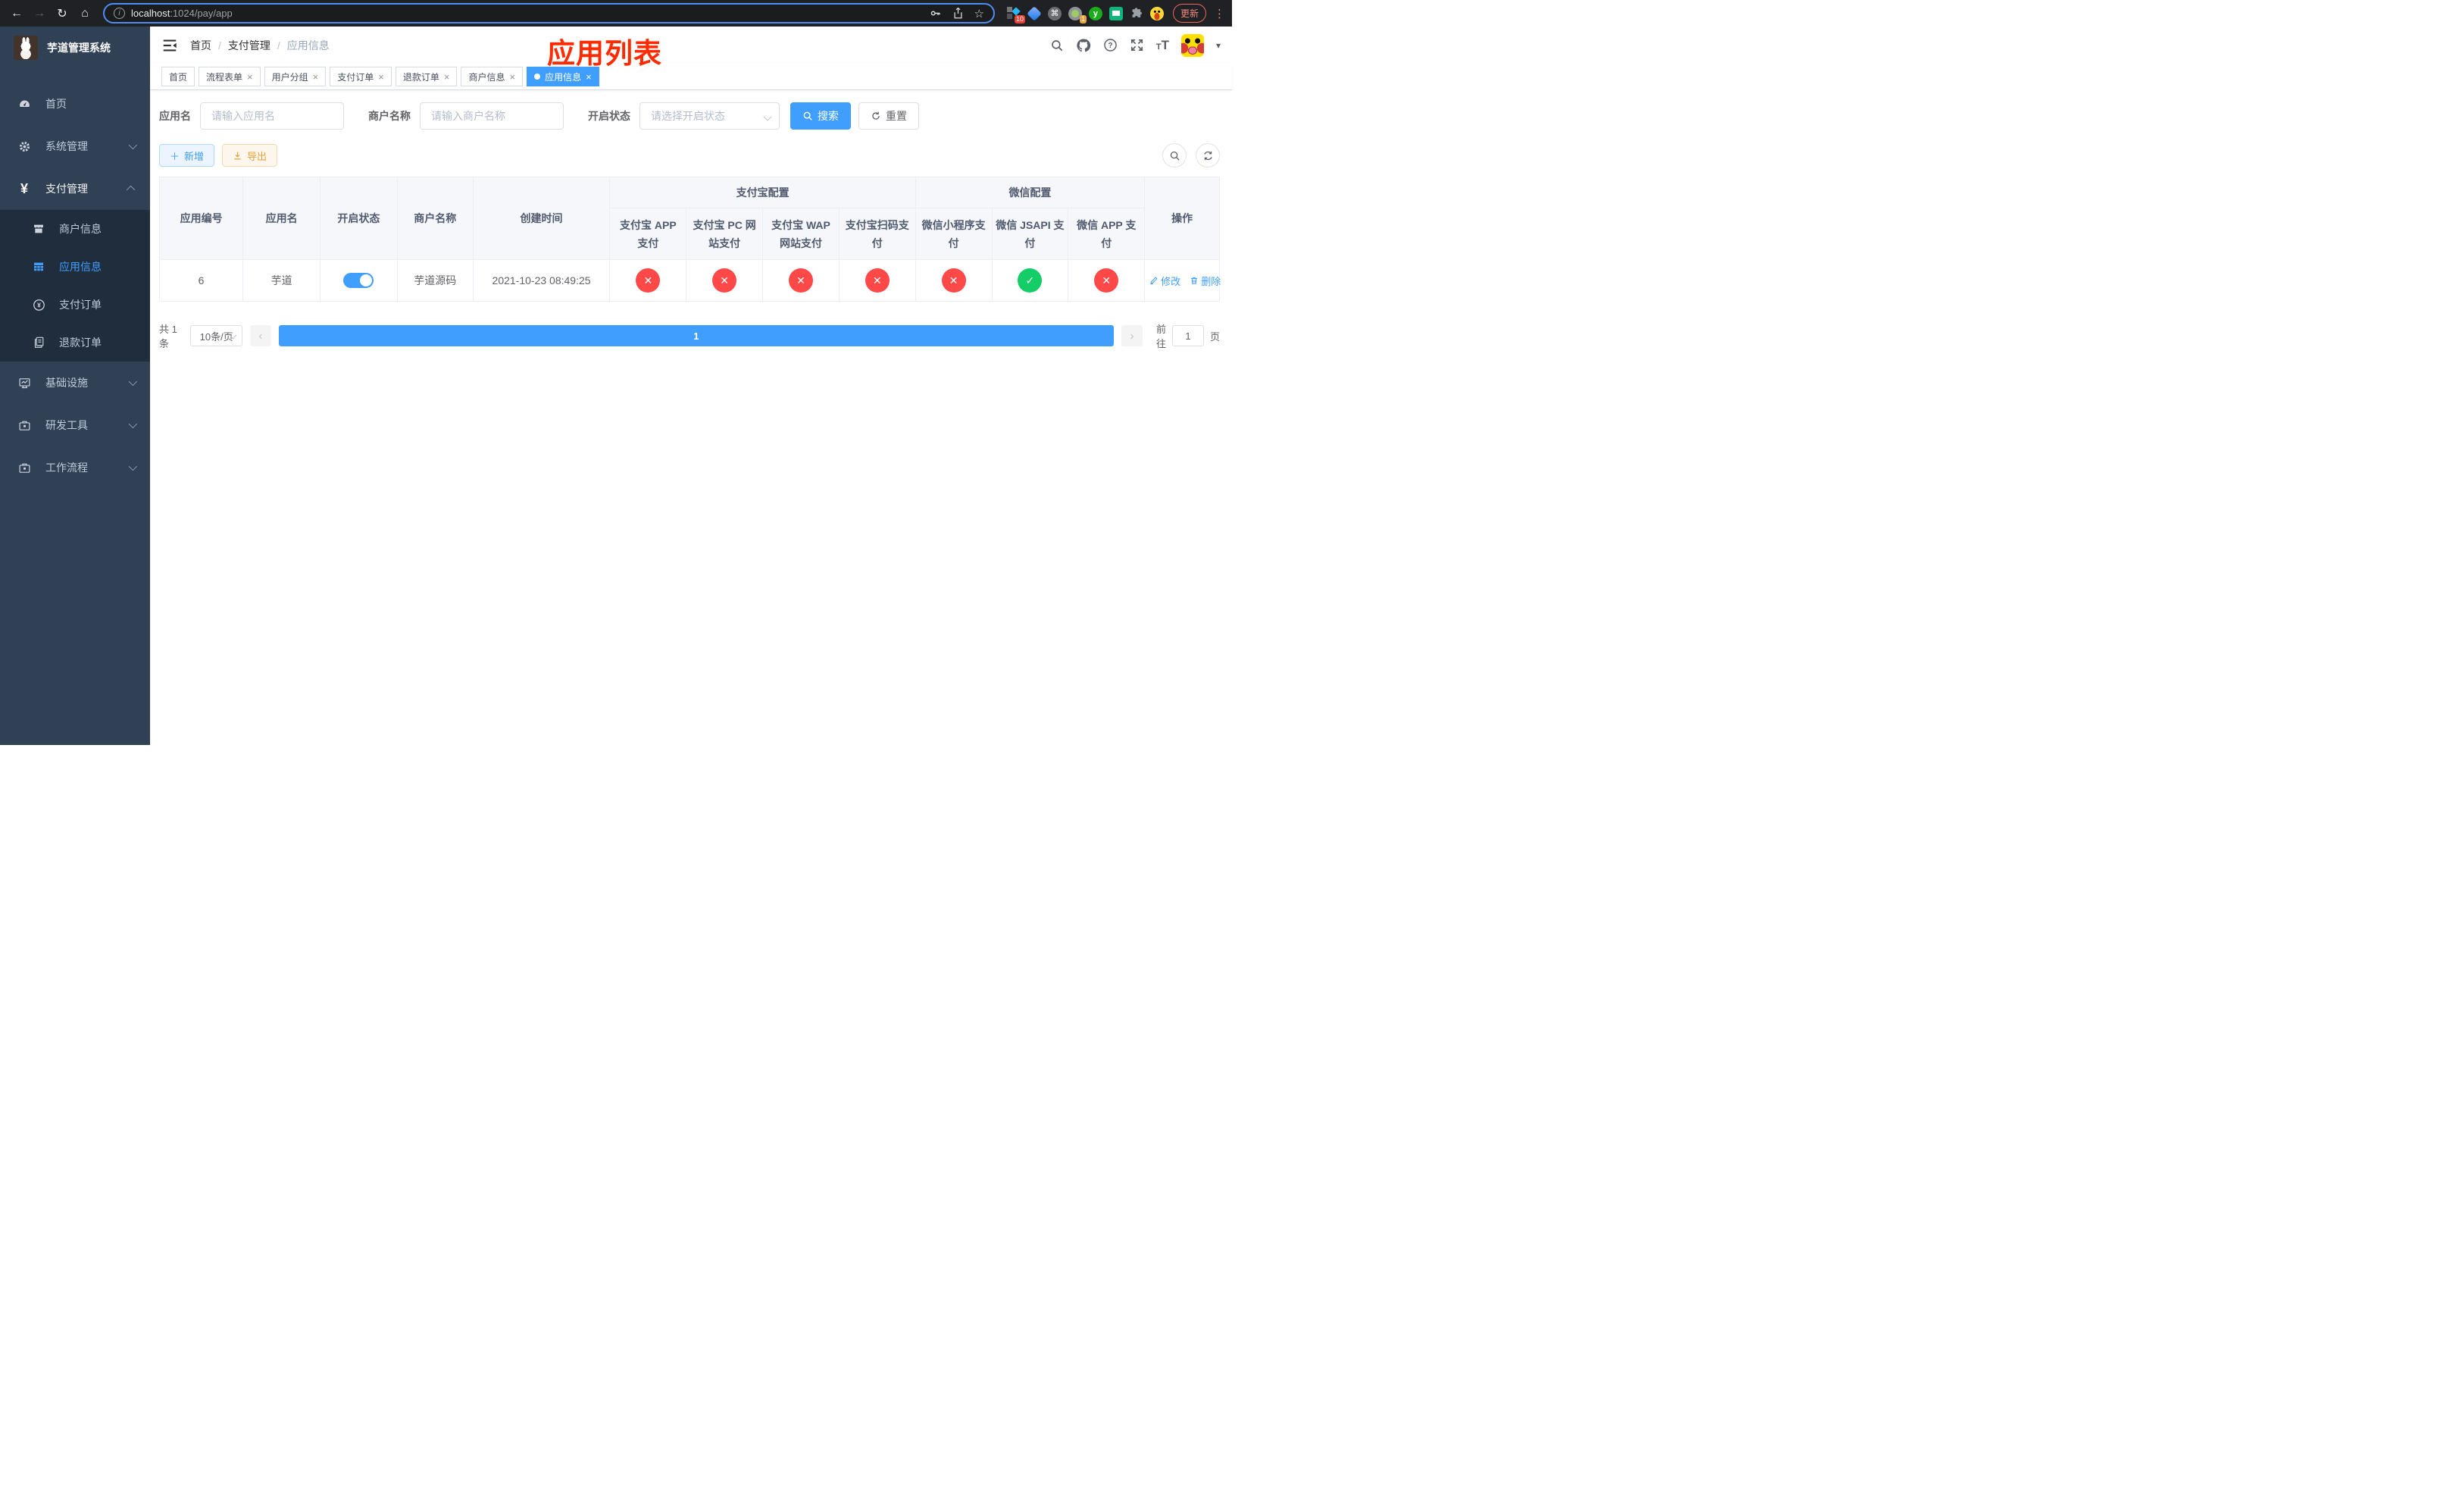 The height and width of the screenshot is (1490, 2464). What do you see at coordinates (691, 45) in the screenshot?
I see `navbar: 首页 / 支付管理 / 应用信息 ? TT ▾` at bounding box center [691, 45].